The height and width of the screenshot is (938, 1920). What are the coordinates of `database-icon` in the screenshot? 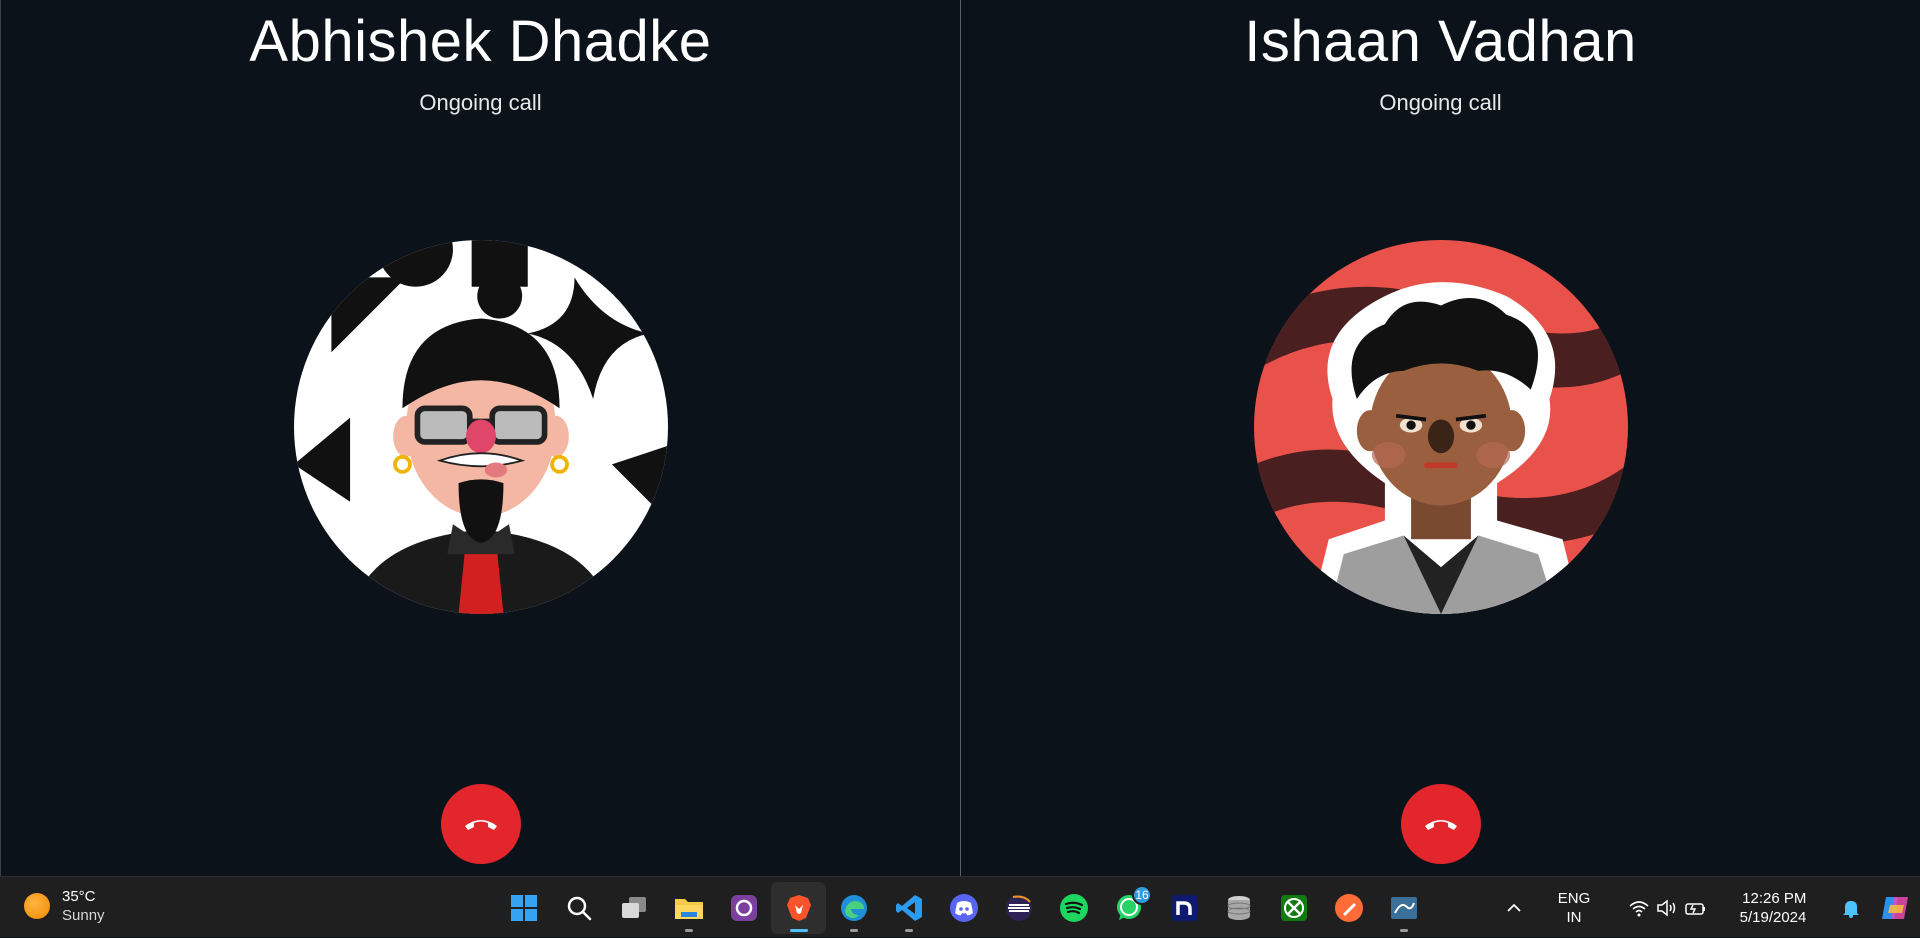 It's located at (1238, 907).